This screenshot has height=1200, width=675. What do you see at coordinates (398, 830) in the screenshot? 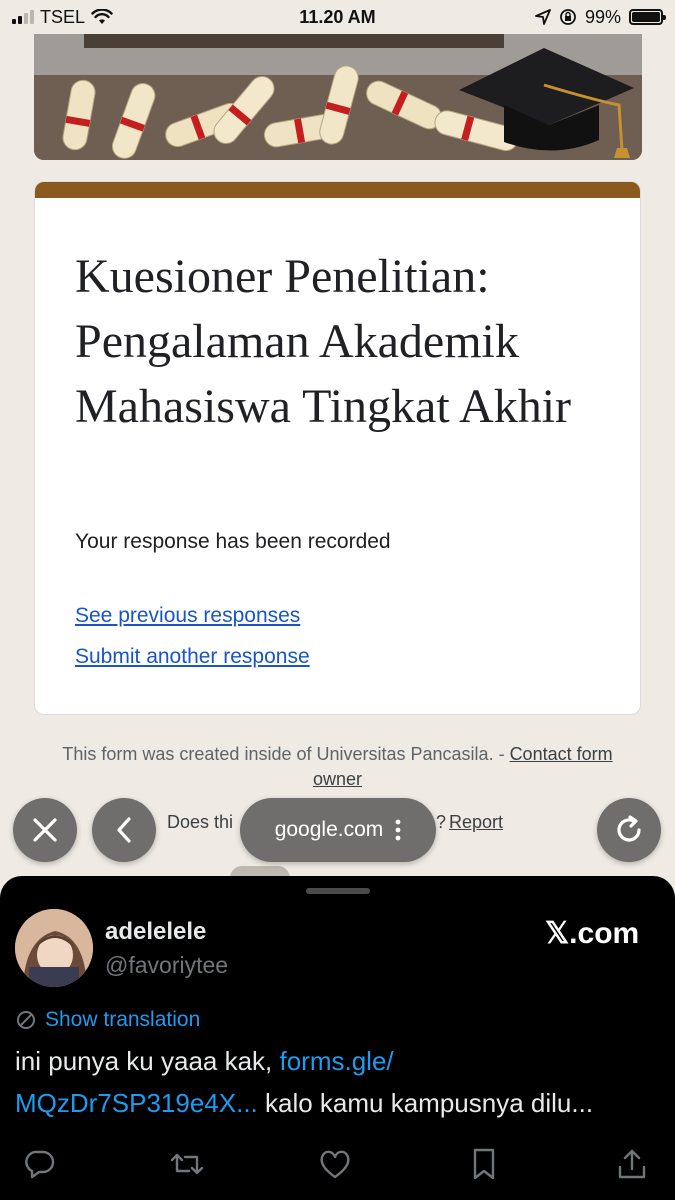
I see `more-icon` at bounding box center [398, 830].